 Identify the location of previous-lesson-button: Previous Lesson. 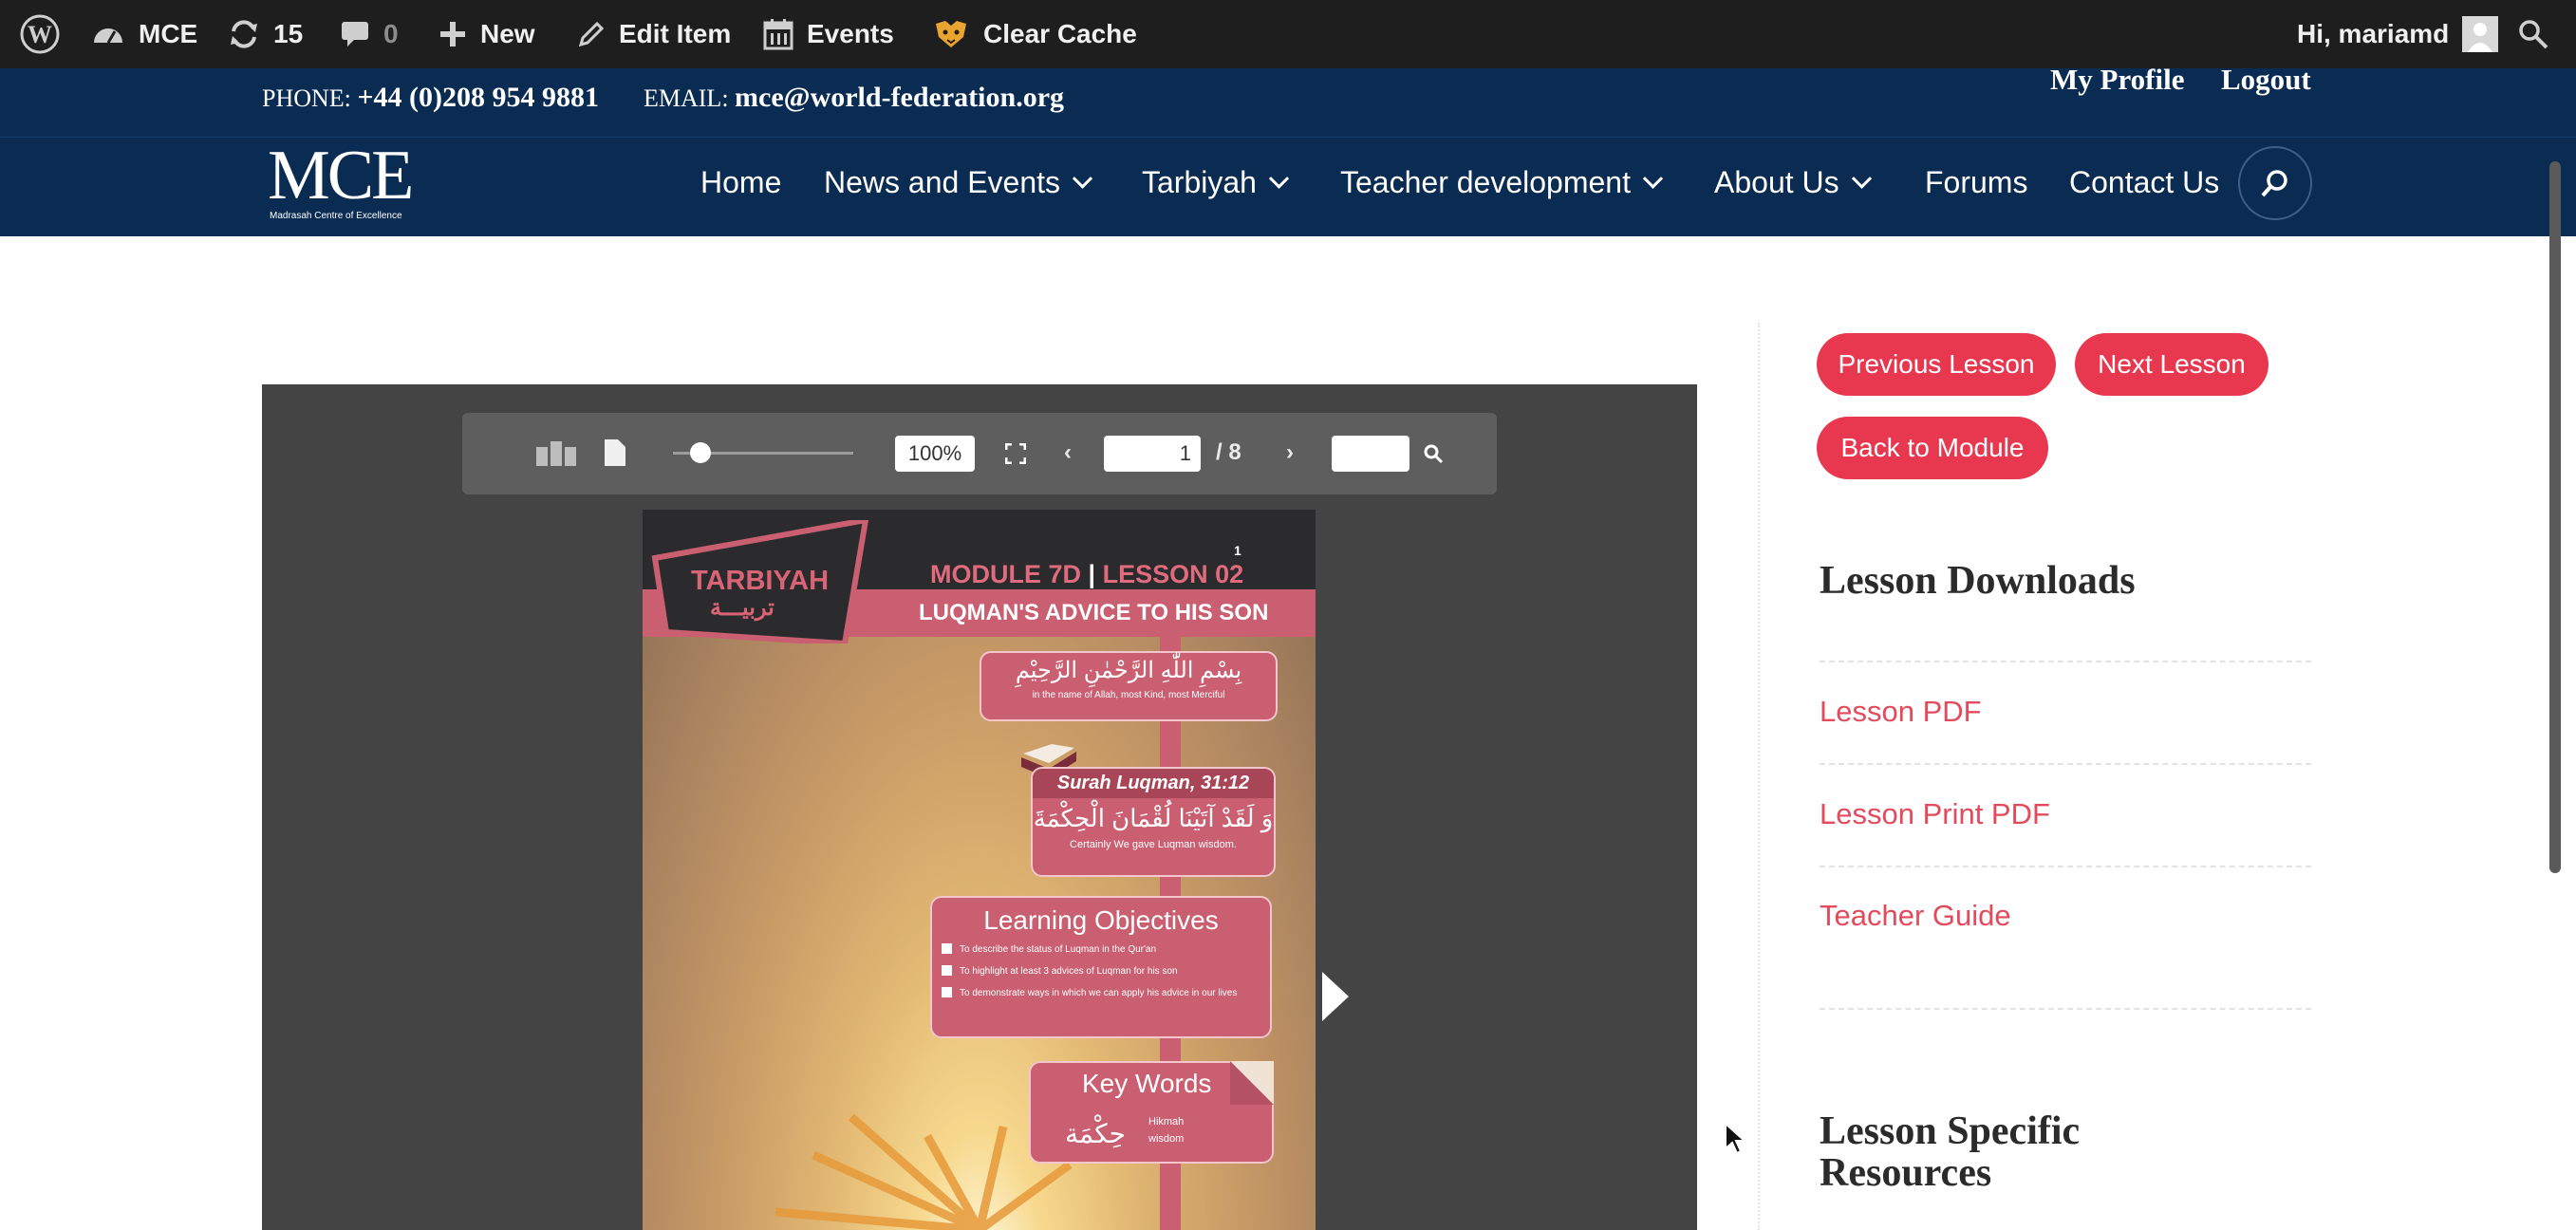
(1937, 364).